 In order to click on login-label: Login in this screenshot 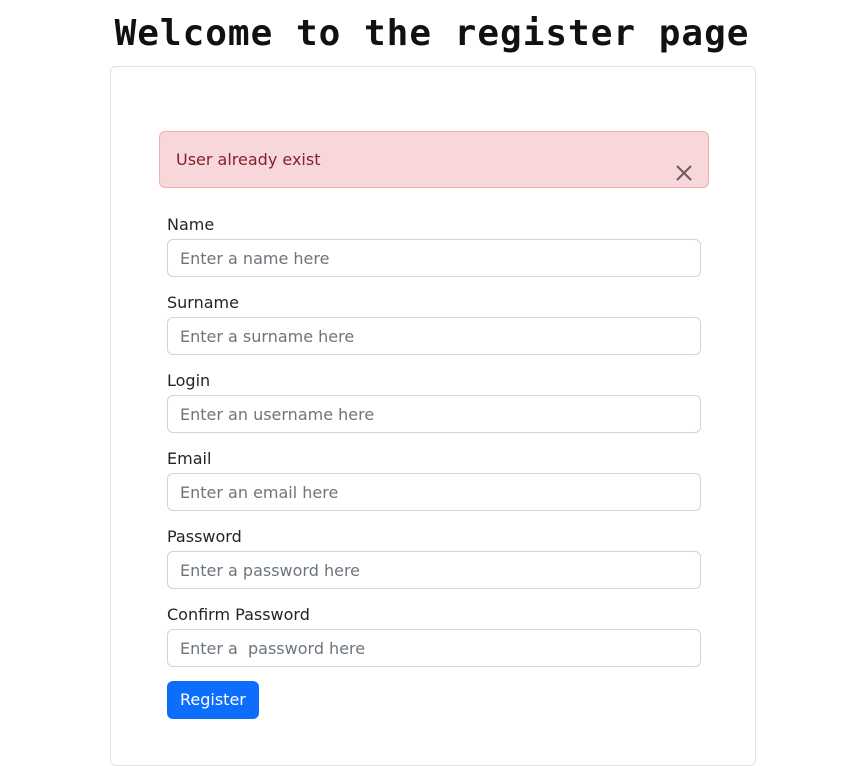, I will do `click(189, 380)`.